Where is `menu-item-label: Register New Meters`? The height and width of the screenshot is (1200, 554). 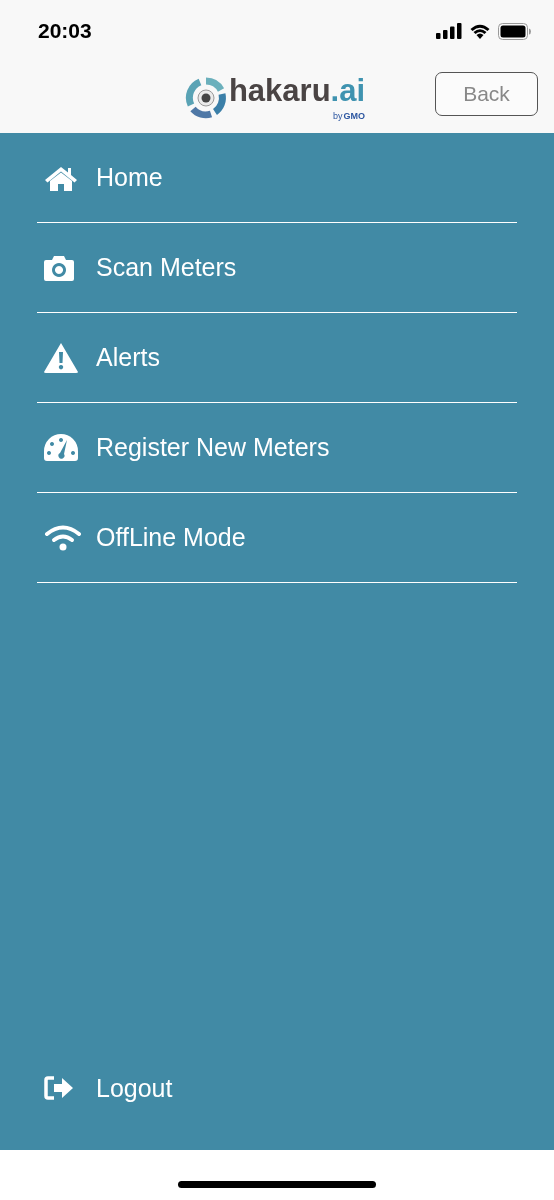 menu-item-label: Register New Meters is located at coordinates (213, 447).